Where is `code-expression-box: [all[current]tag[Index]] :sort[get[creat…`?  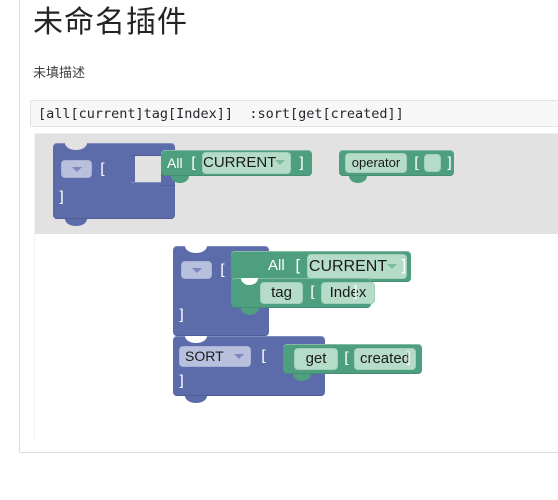
code-expression-box: [all[current]tag[Index]] :sort[get[creat… is located at coordinates (294, 113).